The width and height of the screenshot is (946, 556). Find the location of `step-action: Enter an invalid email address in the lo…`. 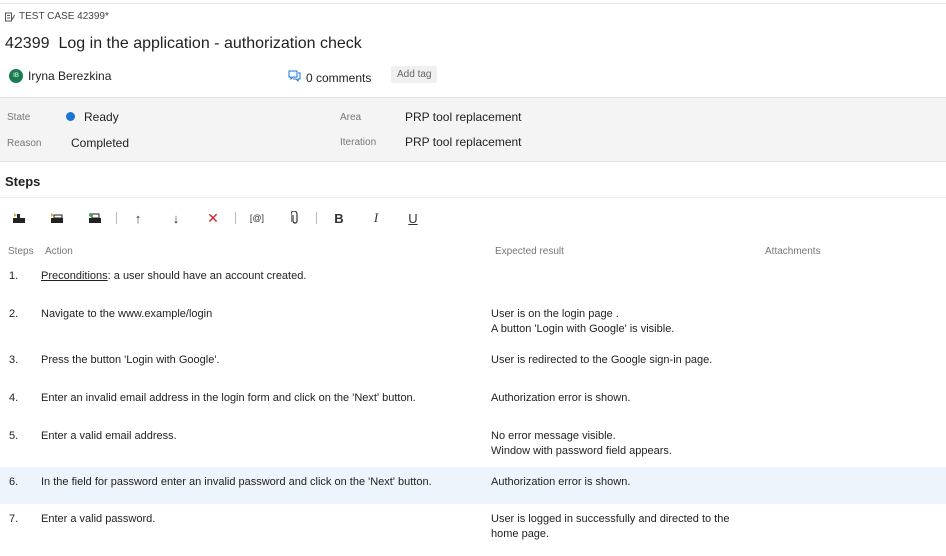

step-action: Enter an invalid email address in the lo… is located at coordinates (228, 398).